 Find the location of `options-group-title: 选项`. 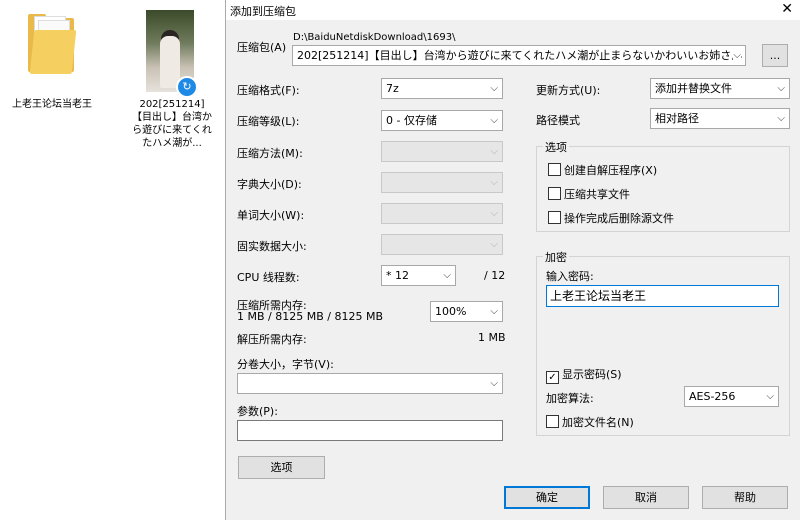

options-group-title: 选项 is located at coordinates (556, 147).